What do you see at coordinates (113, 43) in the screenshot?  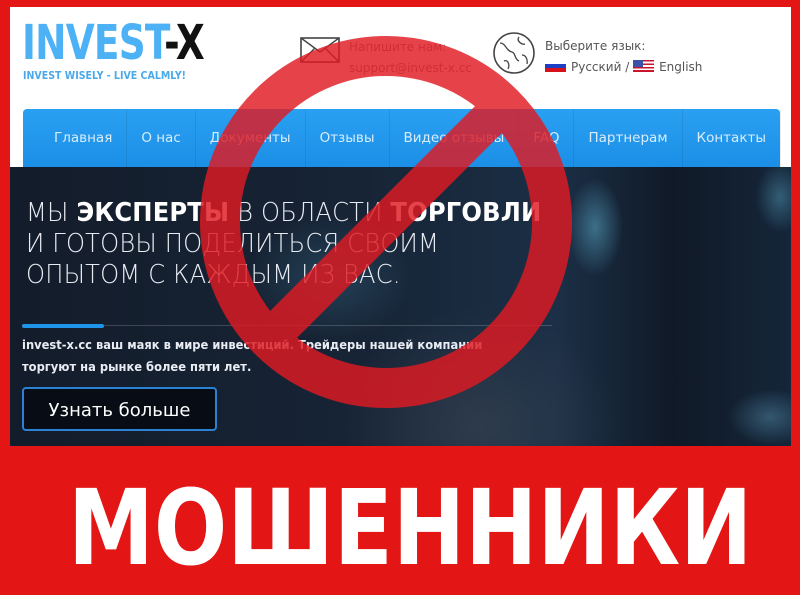 I see `logo-wordmark: INVEST-X` at bounding box center [113, 43].